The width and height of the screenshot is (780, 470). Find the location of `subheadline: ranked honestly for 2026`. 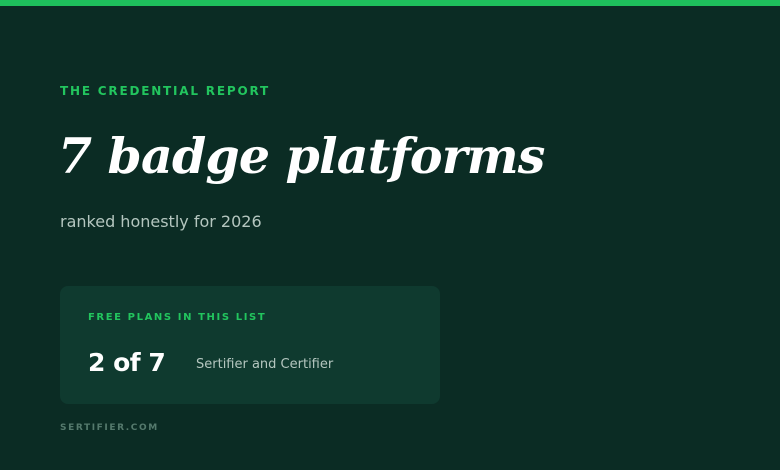

subheadline: ranked honestly for 2026 is located at coordinates (161, 221).